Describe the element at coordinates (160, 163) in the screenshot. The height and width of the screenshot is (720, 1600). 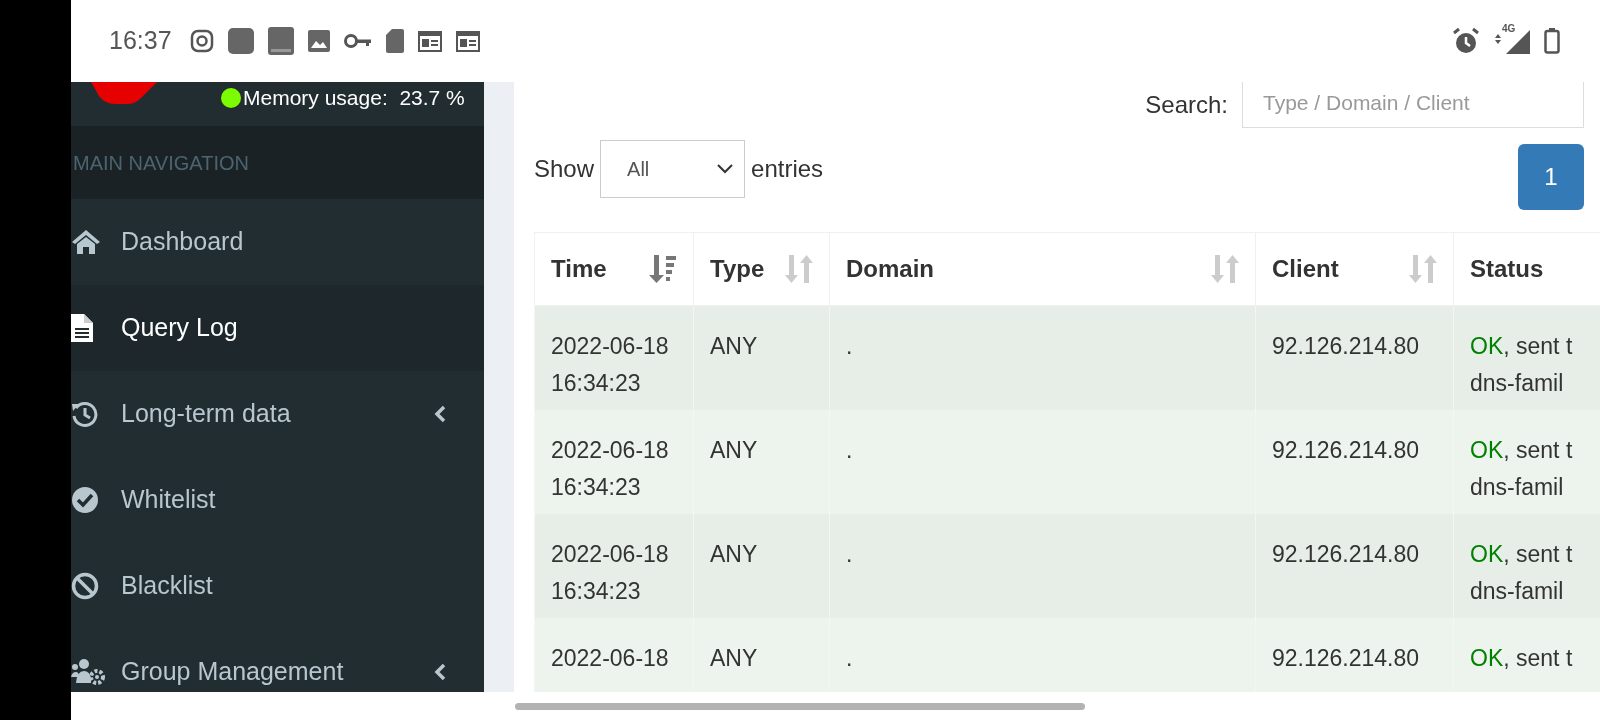
I see `nav-header: MAIN NAVIGATION` at that location.